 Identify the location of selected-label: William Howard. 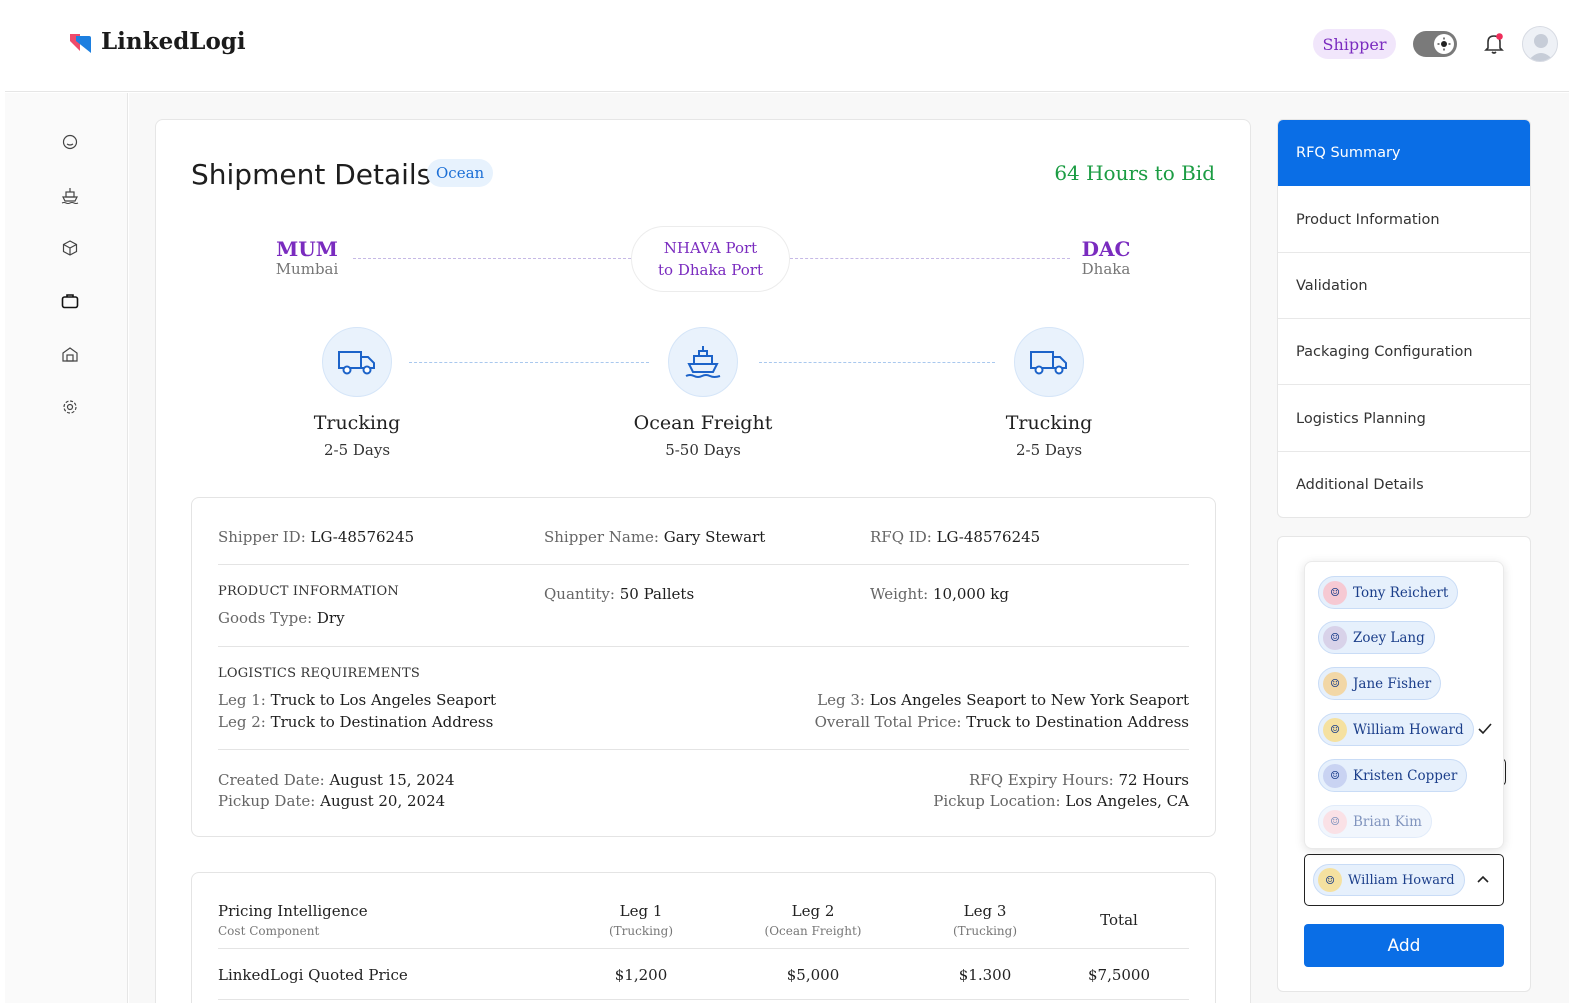
(1401, 880).